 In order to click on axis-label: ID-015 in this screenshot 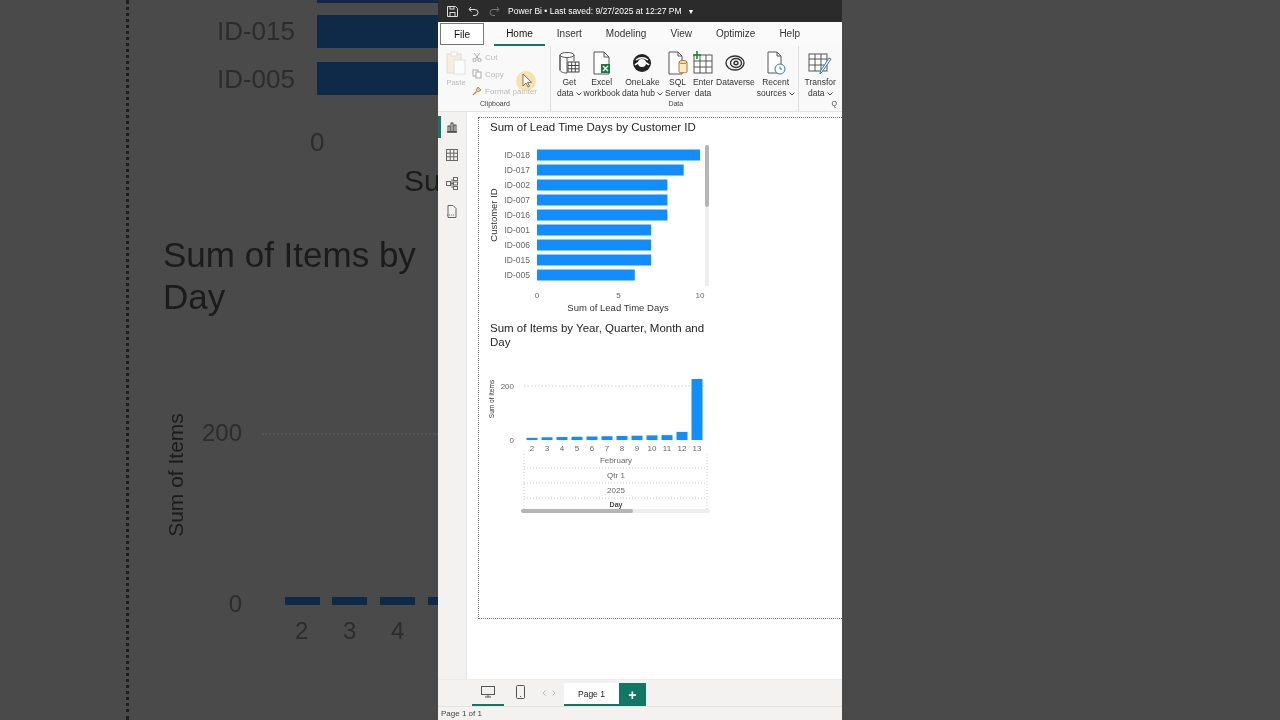, I will do `click(517, 260)`.